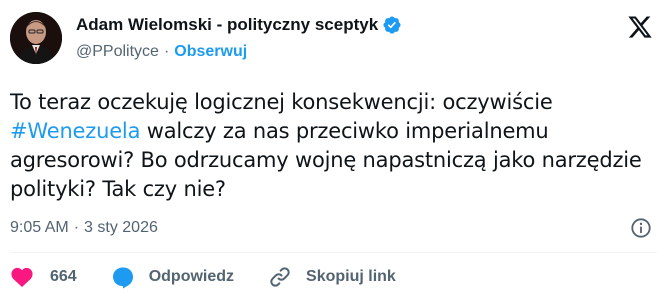  I want to click on like-count: 664, so click(63, 276).